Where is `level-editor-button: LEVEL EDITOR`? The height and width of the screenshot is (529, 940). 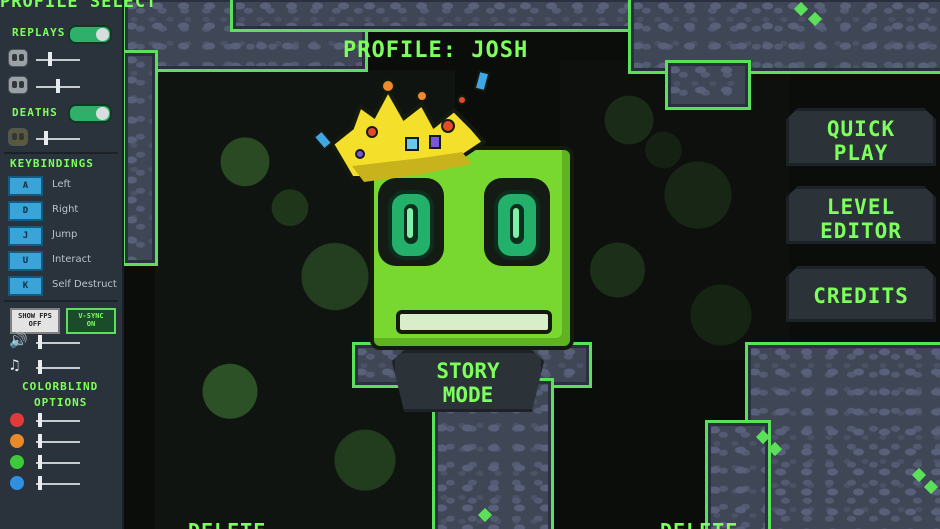
level-editor-button: LEVEL EDITOR is located at coordinates (861, 215).